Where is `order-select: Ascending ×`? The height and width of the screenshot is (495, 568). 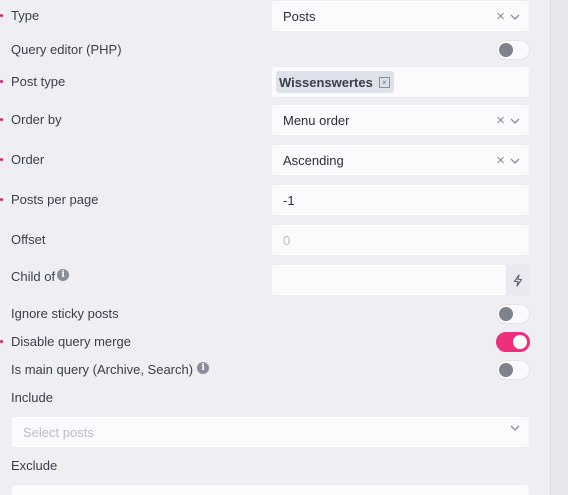 order-select: Ascending × is located at coordinates (400, 160).